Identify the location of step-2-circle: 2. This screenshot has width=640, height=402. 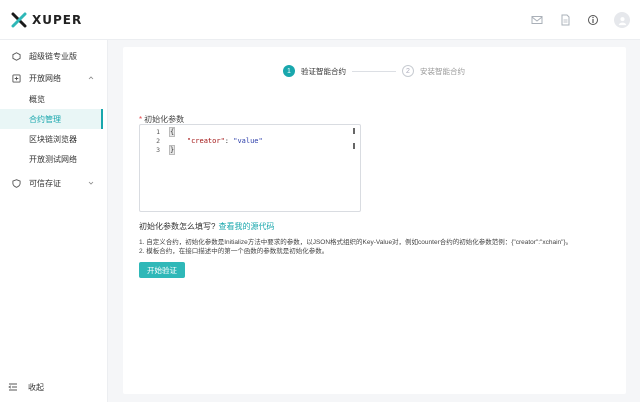
(408, 71).